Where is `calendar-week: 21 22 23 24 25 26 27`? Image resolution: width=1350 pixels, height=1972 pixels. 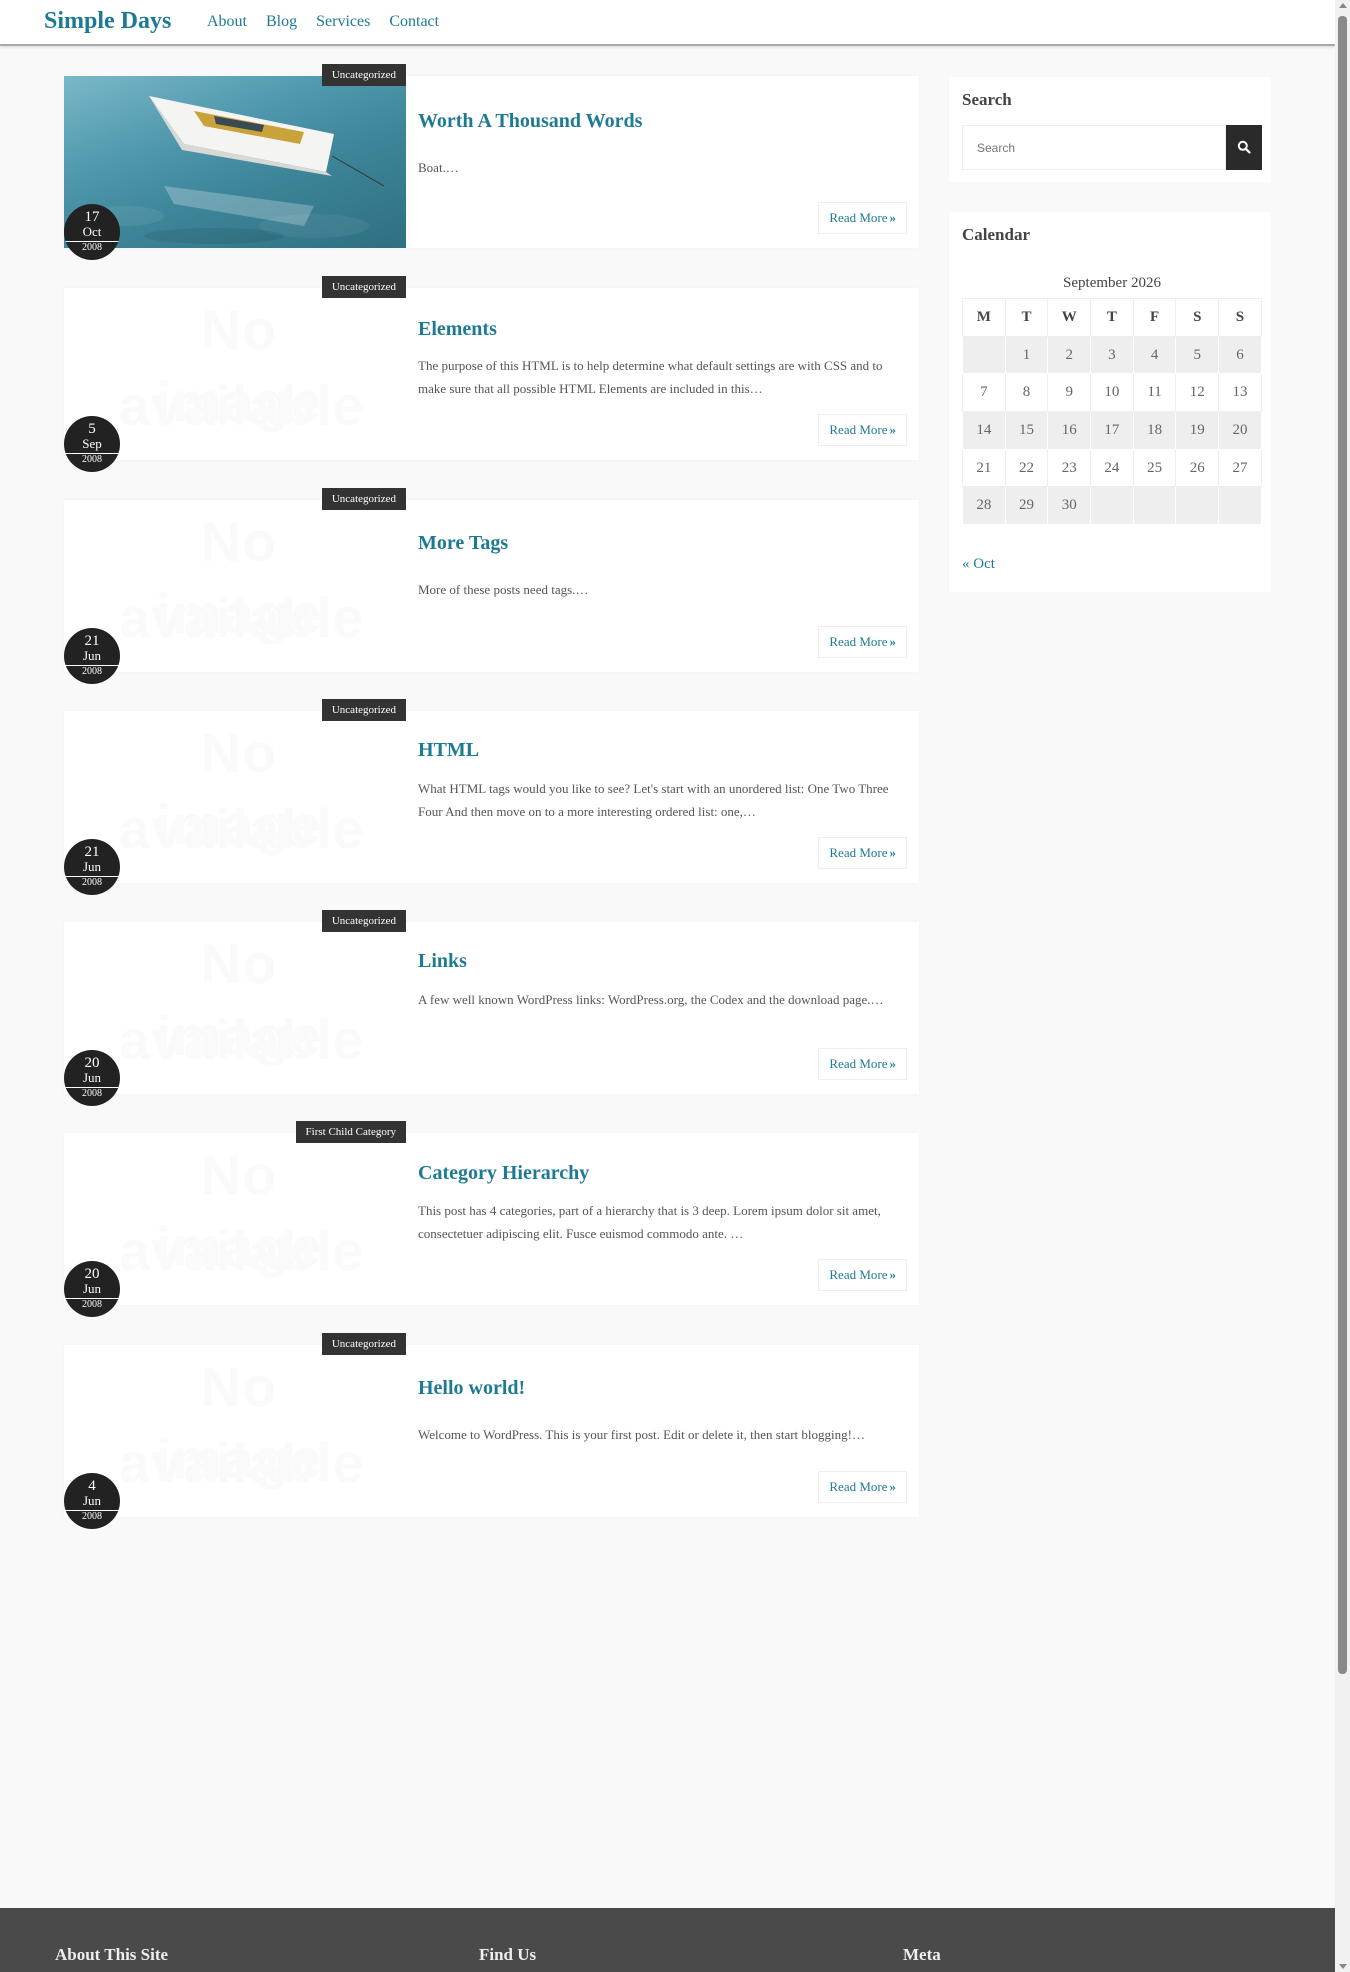 calendar-week: 21 22 23 24 25 26 27 is located at coordinates (1112, 468).